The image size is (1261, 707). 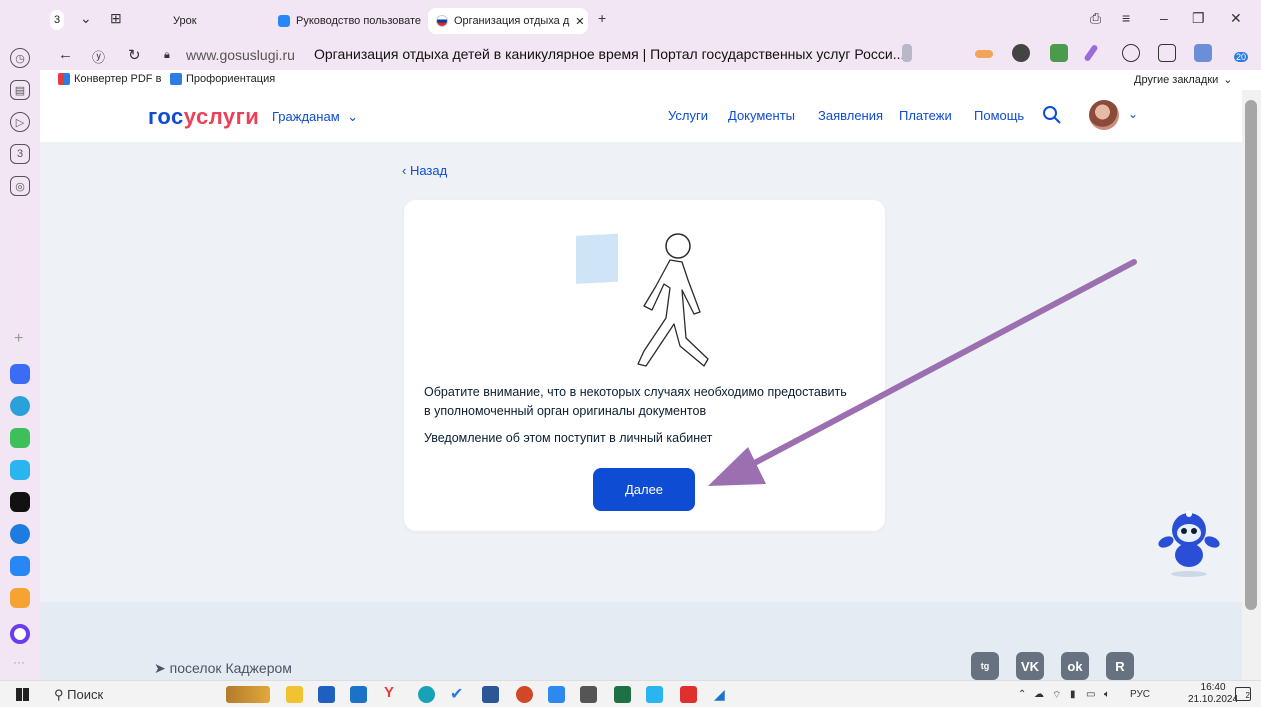 What do you see at coordinates (222, 79) in the screenshot?
I see `bookmark-career: Профориентация` at bounding box center [222, 79].